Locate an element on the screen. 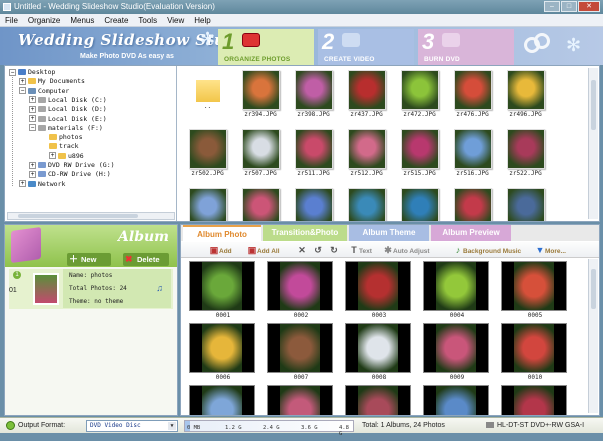 The width and height of the screenshot is (603, 441). thumbnails-scrollbar is located at coordinates (593, 143).